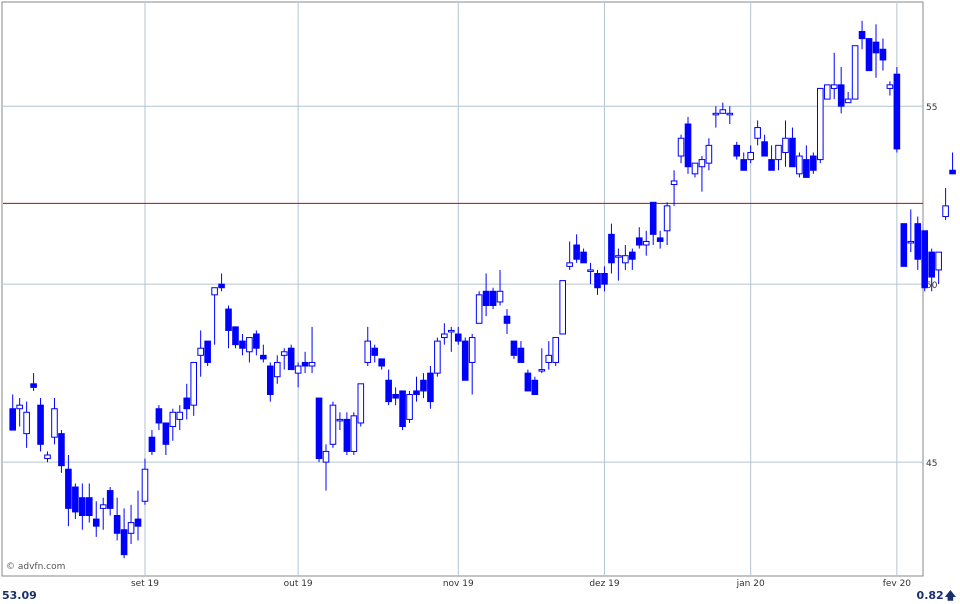 The width and height of the screenshot is (960, 604). What do you see at coordinates (521, 584) in the screenshot?
I see `x-axis-labels: set 19 out 19 nov 19 dez 19 jan 20 fev 20` at bounding box center [521, 584].